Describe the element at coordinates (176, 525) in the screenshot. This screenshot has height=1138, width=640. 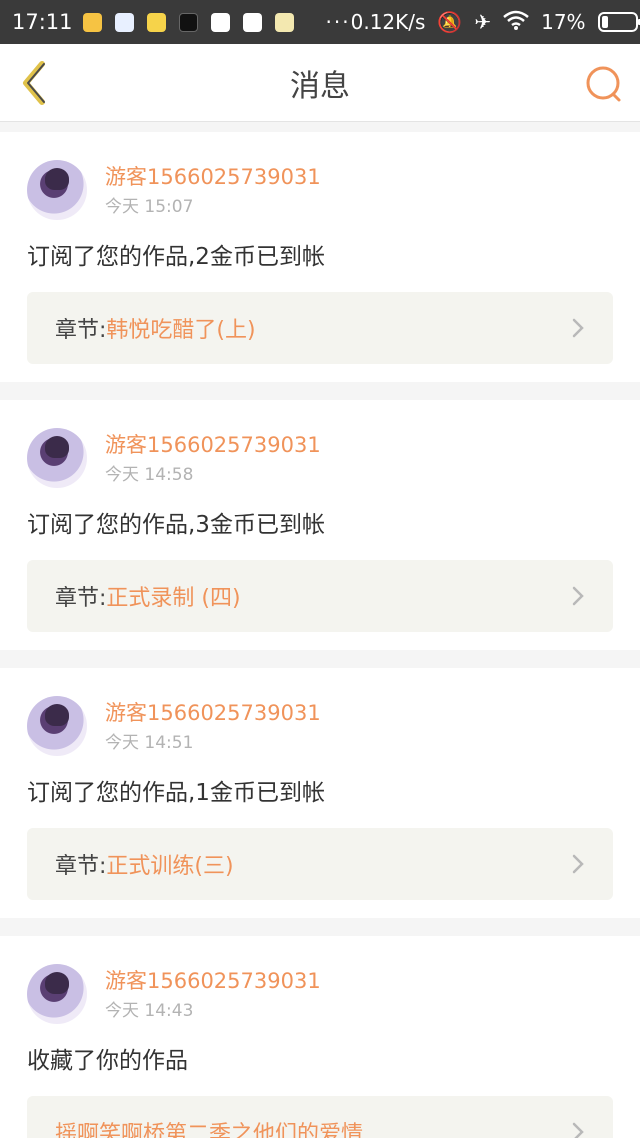
I see `message-text: 订阅了您的作品,3金币已到帐` at that location.